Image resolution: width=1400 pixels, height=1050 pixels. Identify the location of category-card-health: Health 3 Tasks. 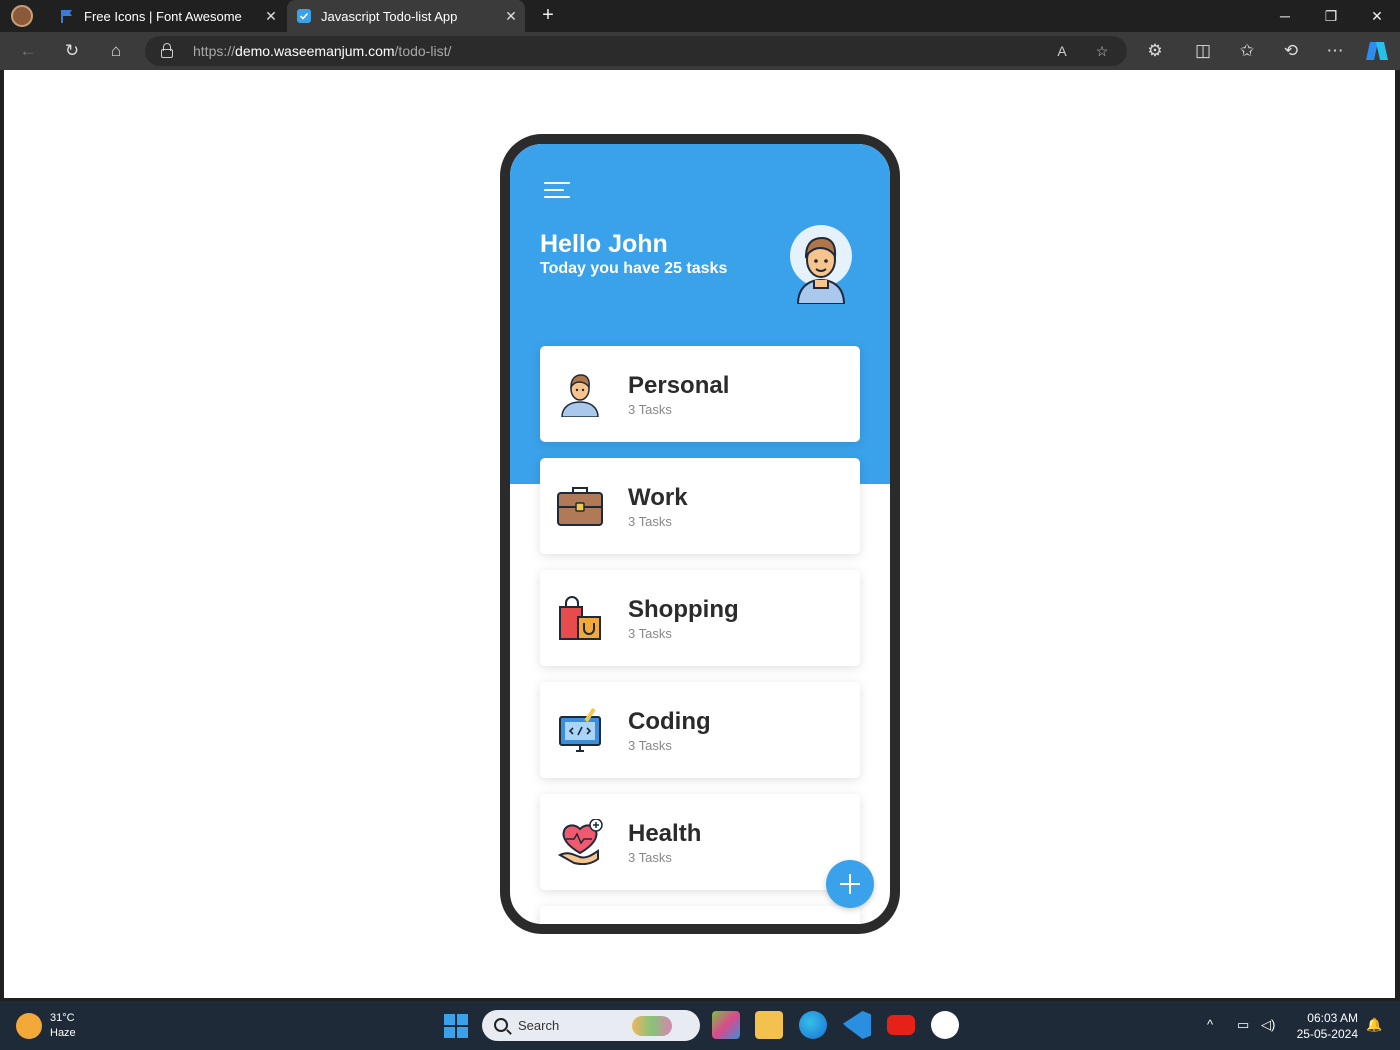
(700, 842).